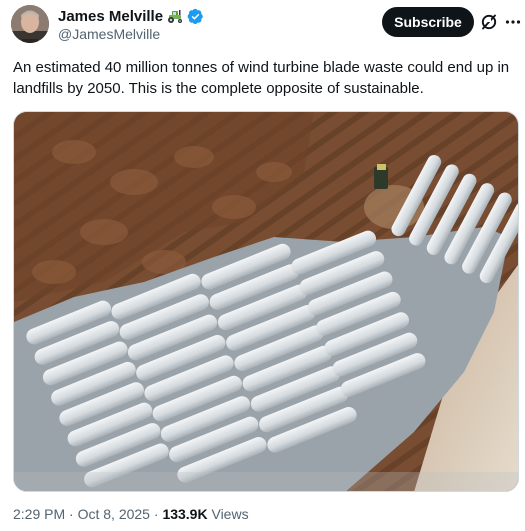 The width and height of the screenshot is (525, 531). Describe the element at coordinates (489, 22) in the screenshot. I see `grok-icon` at that location.